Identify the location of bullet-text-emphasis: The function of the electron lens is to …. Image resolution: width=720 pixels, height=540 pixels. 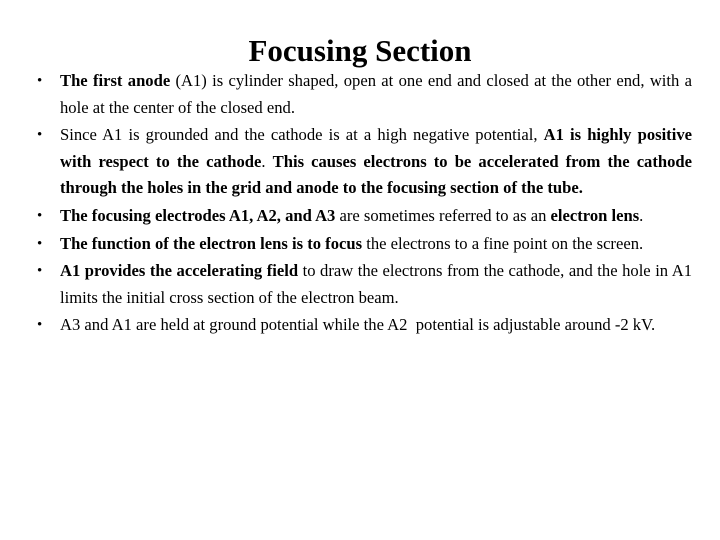
(211, 243).